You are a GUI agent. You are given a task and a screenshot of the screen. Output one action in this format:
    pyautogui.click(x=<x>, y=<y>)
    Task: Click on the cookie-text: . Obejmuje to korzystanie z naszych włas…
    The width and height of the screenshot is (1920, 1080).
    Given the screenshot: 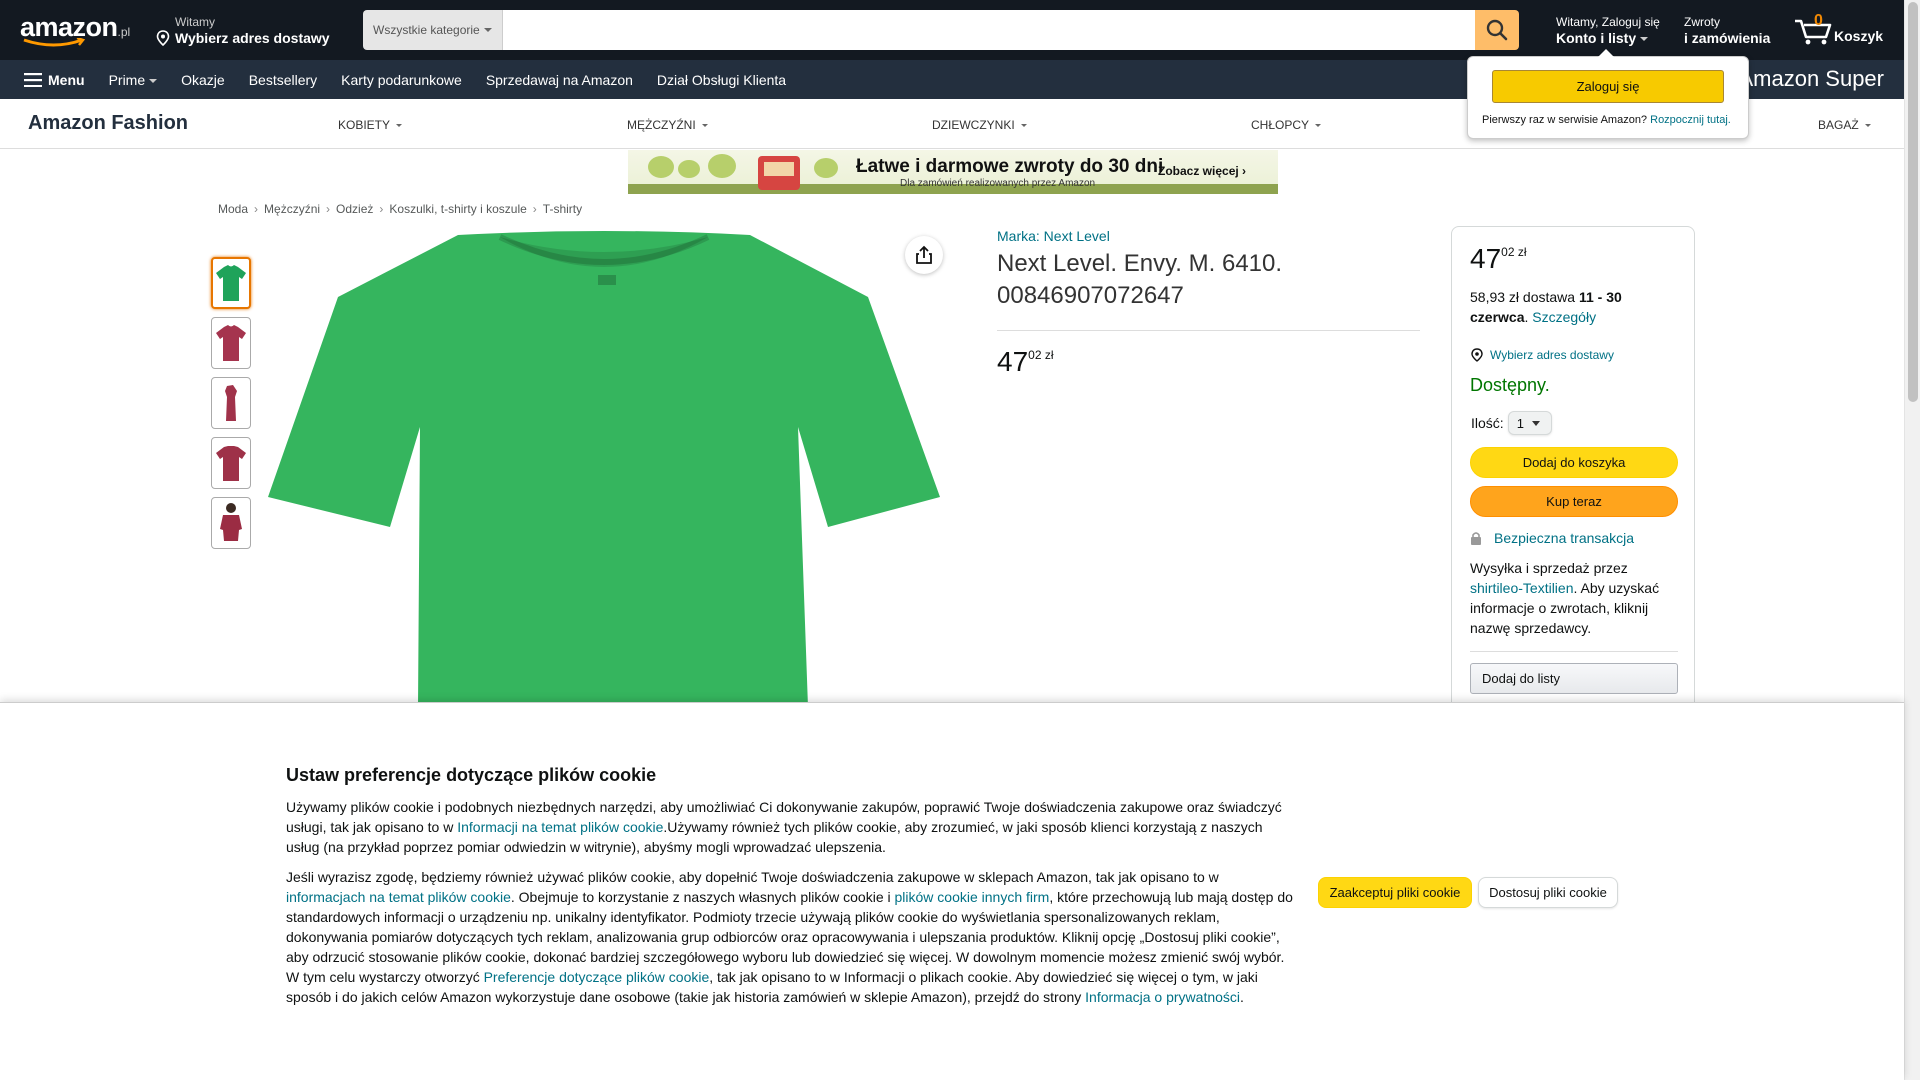 What is the action you would take?
    pyautogui.click(x=702, y=897)
    